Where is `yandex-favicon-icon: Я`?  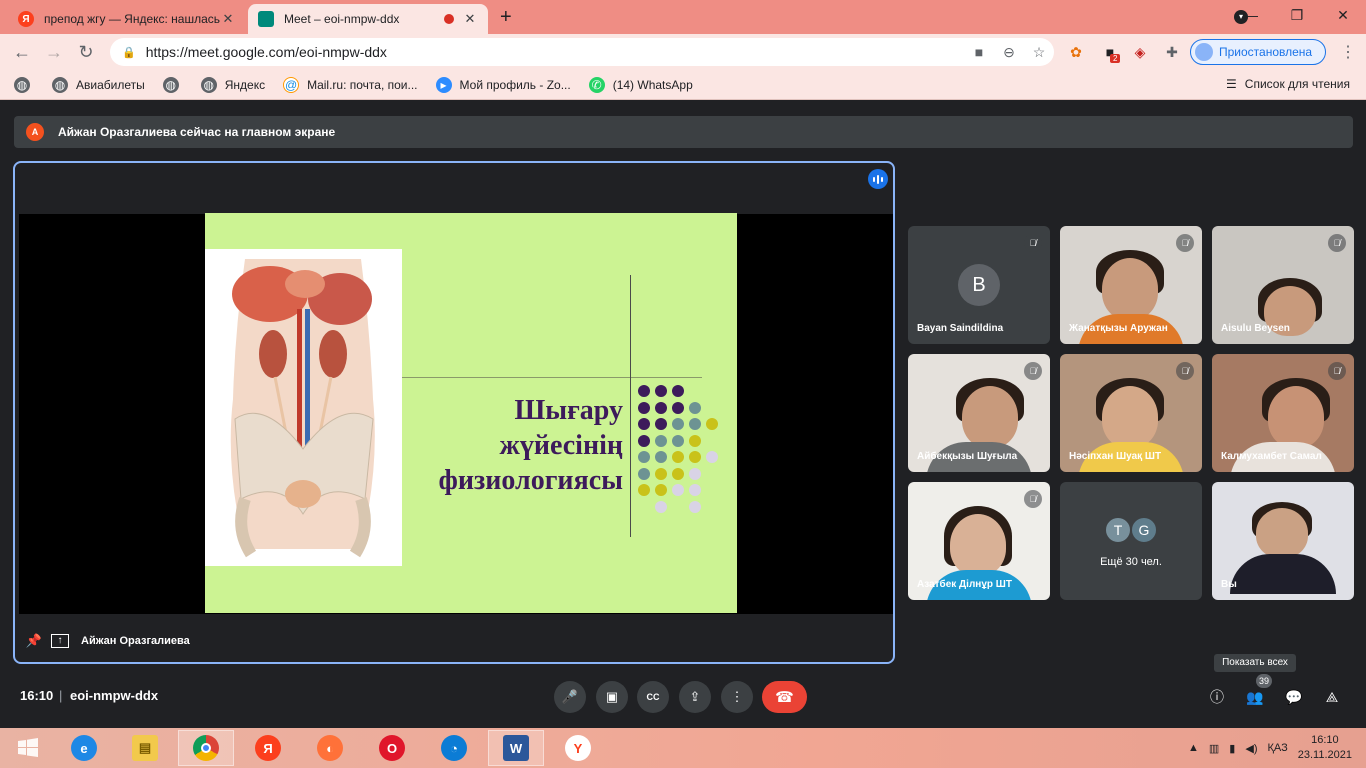 yandex-favicon-icon: Я is located at coordinates (26, 19).